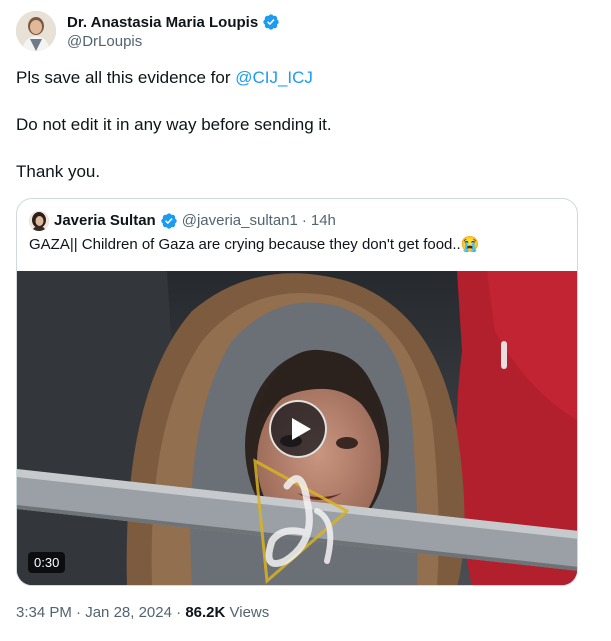  I want to click on author-name-row: Dr. Anastasia Maria Loupis, so click(173, 22).